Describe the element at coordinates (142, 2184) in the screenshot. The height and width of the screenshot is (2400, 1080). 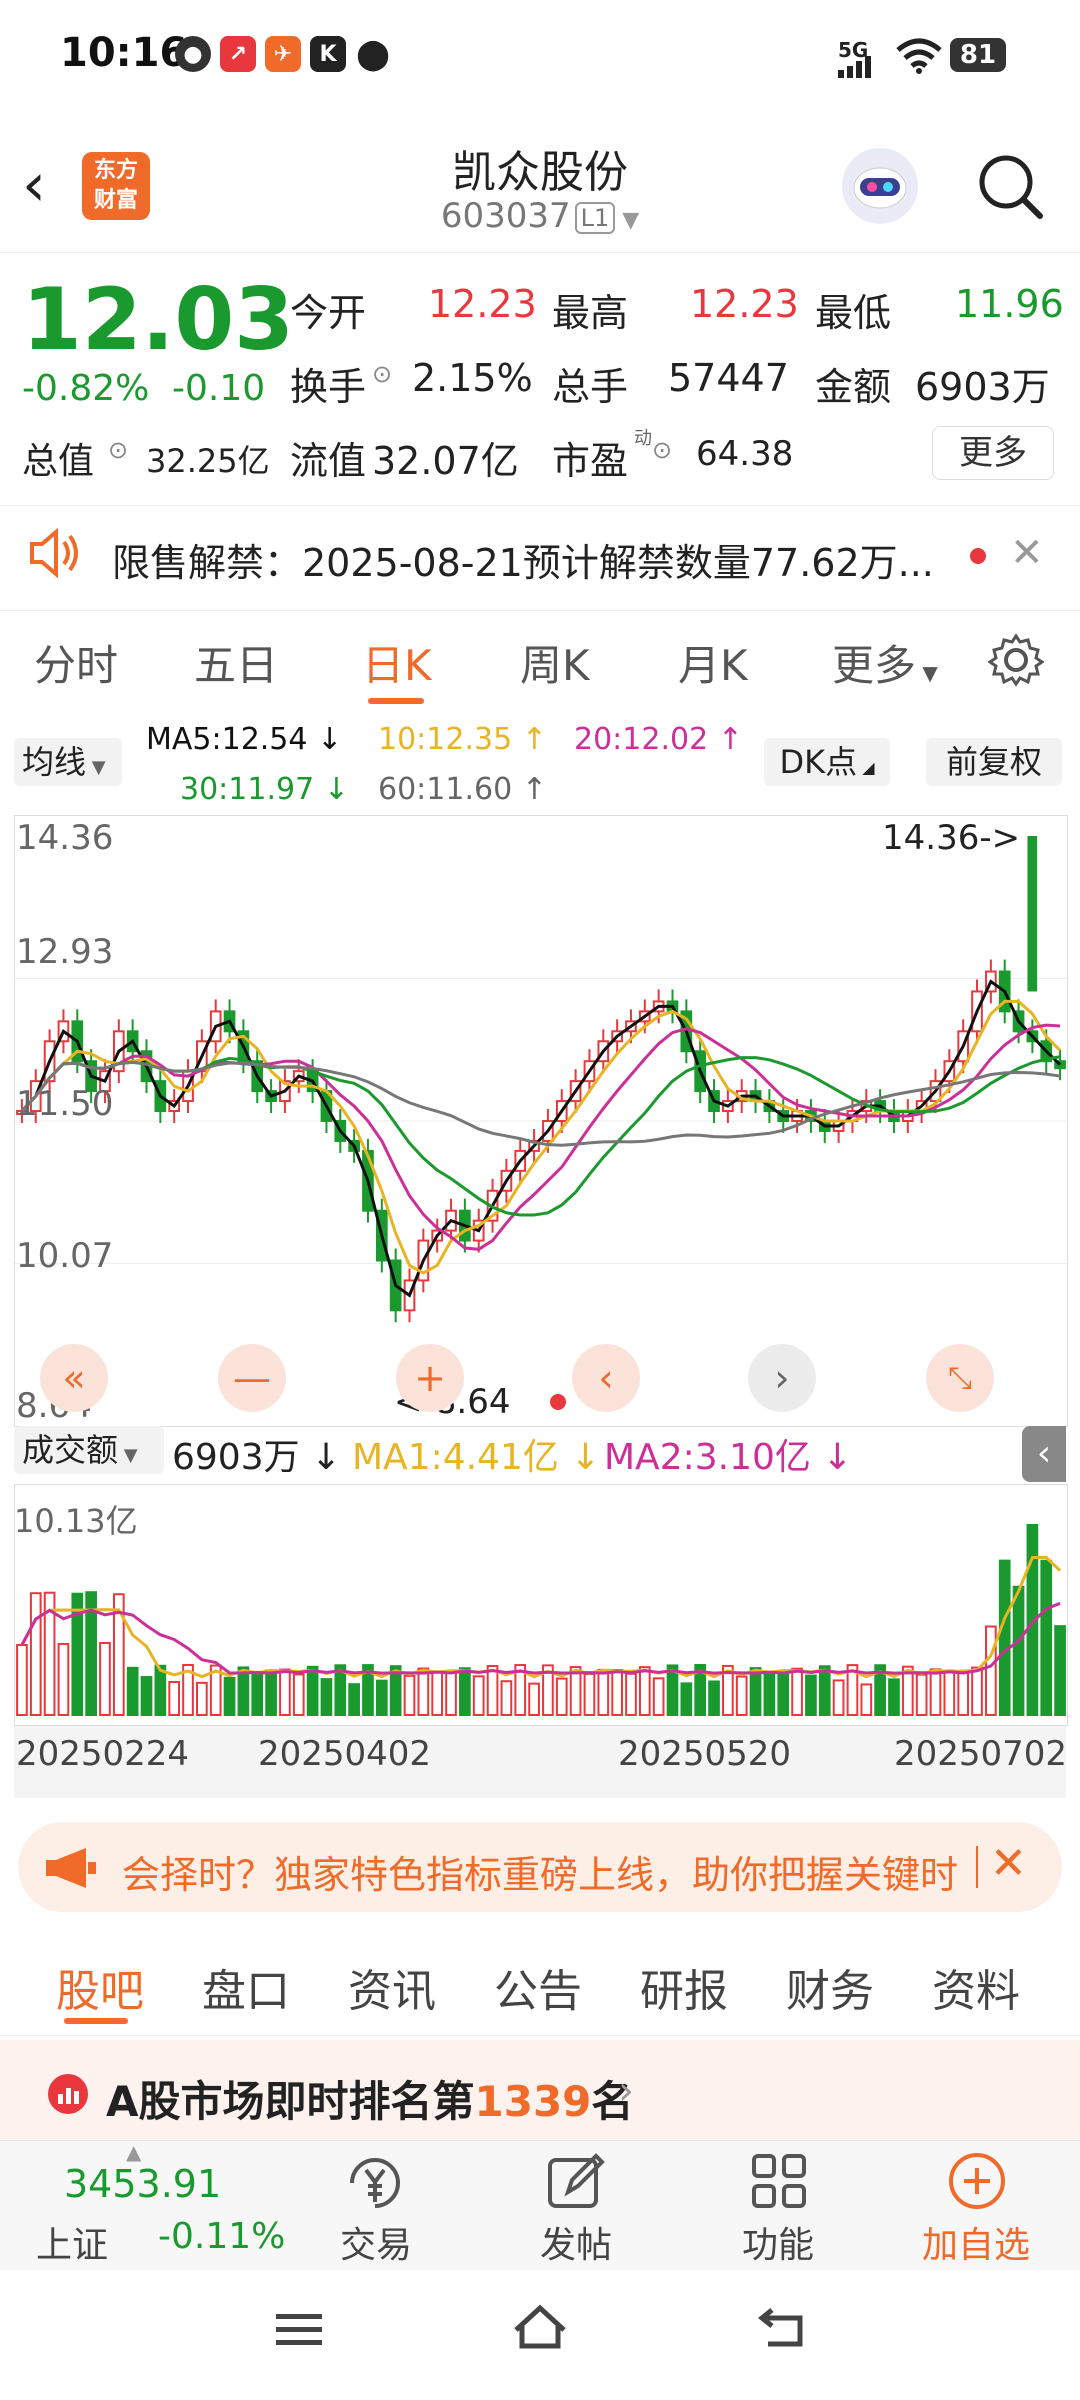
I see `index-value: 3453.91` at that location.